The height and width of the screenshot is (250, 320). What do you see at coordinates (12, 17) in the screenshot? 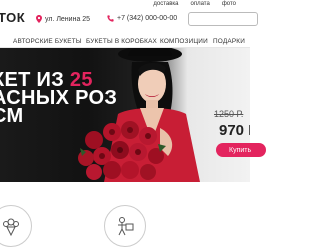
I see `site-logo: ТОК` at bounding box center [12, 17].